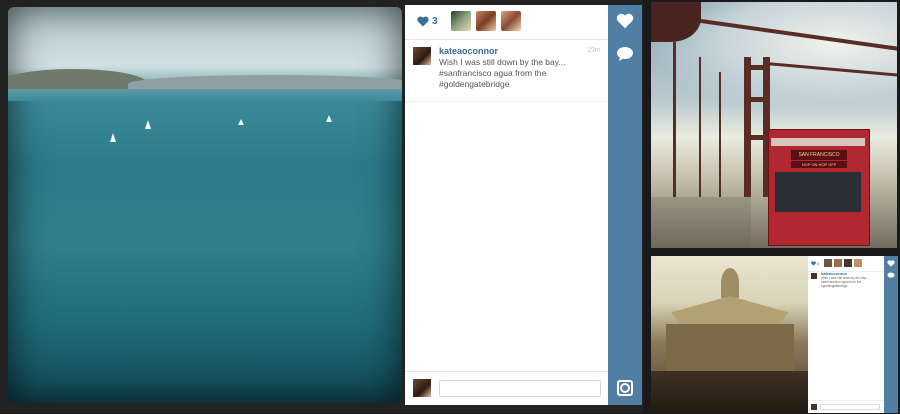 This screenshot has width=900, height=414. Describe the element at coordinates (818, 263) in the screenshot. I see `mini-like-count: 4` at that location.